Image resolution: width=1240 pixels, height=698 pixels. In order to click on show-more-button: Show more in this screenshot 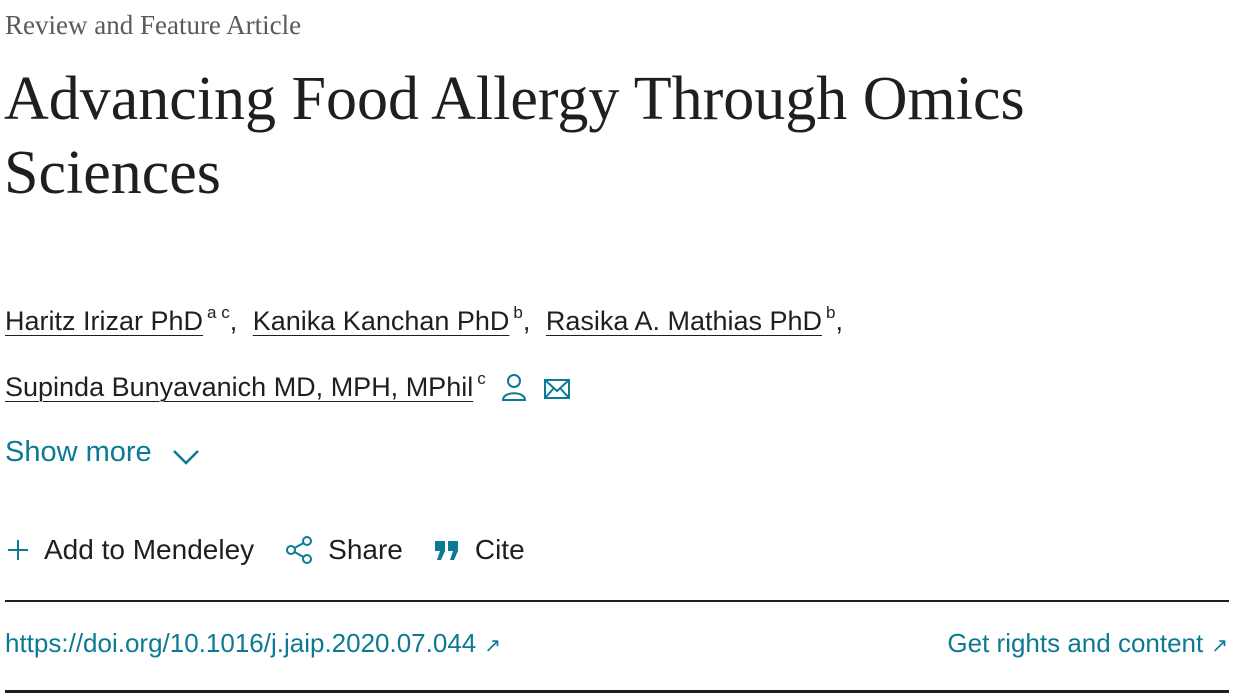, I will do `click(102, 452)`.